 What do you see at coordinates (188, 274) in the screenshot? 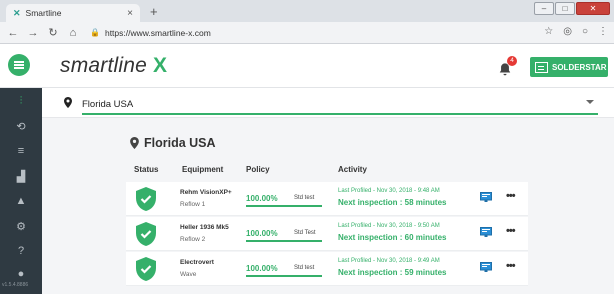
I see `equipment-subtitle: Wave` at bounding box center [188, 274].